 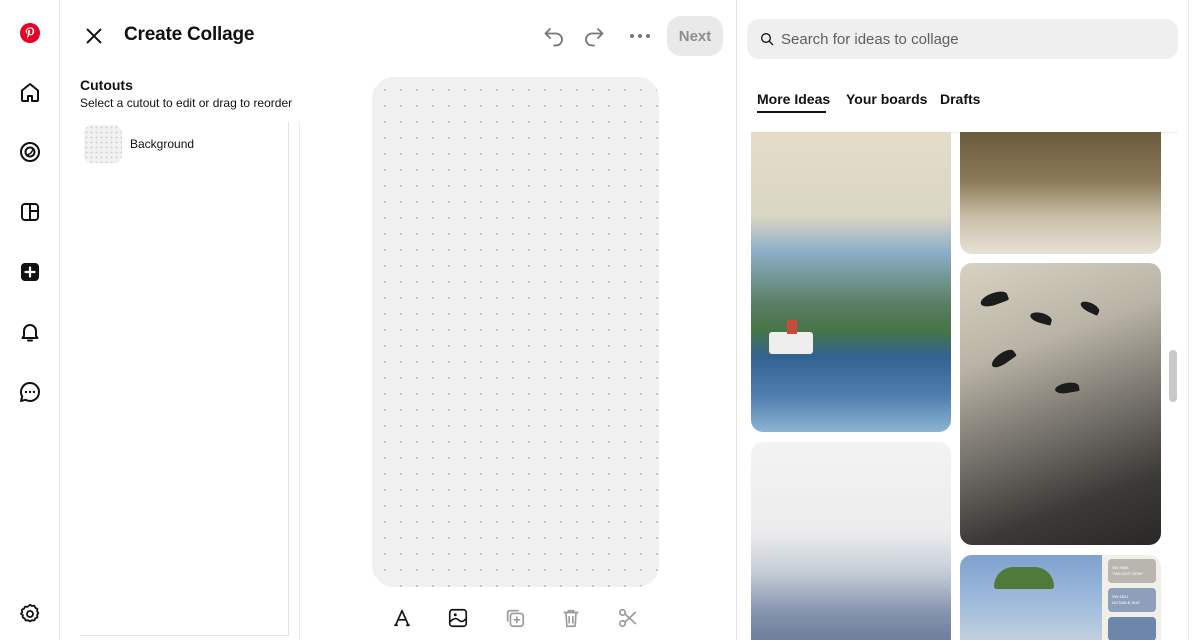 I want to click on left-nav-rail, so click(x=30, y=320).